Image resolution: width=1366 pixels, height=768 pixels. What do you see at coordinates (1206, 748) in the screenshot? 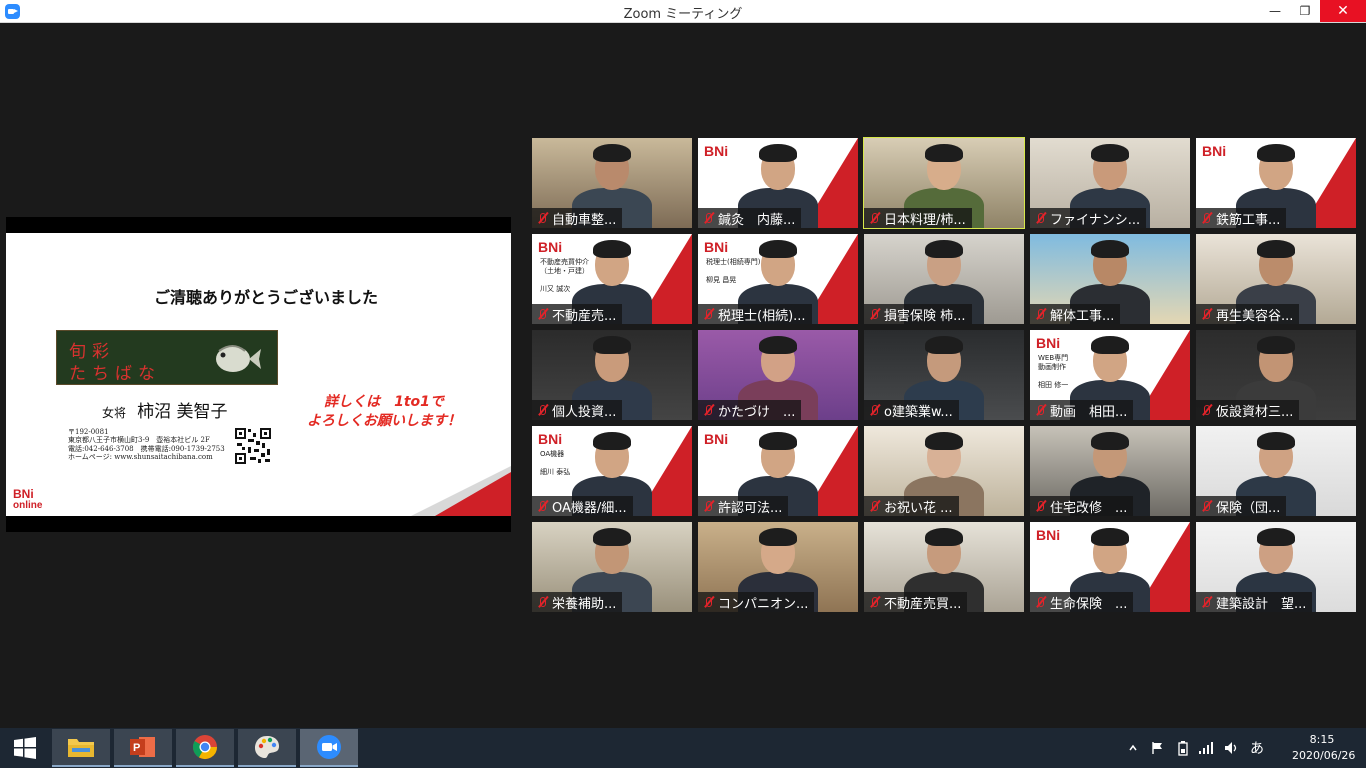
I see `network-indicator` at bounding box center [1206, 748].